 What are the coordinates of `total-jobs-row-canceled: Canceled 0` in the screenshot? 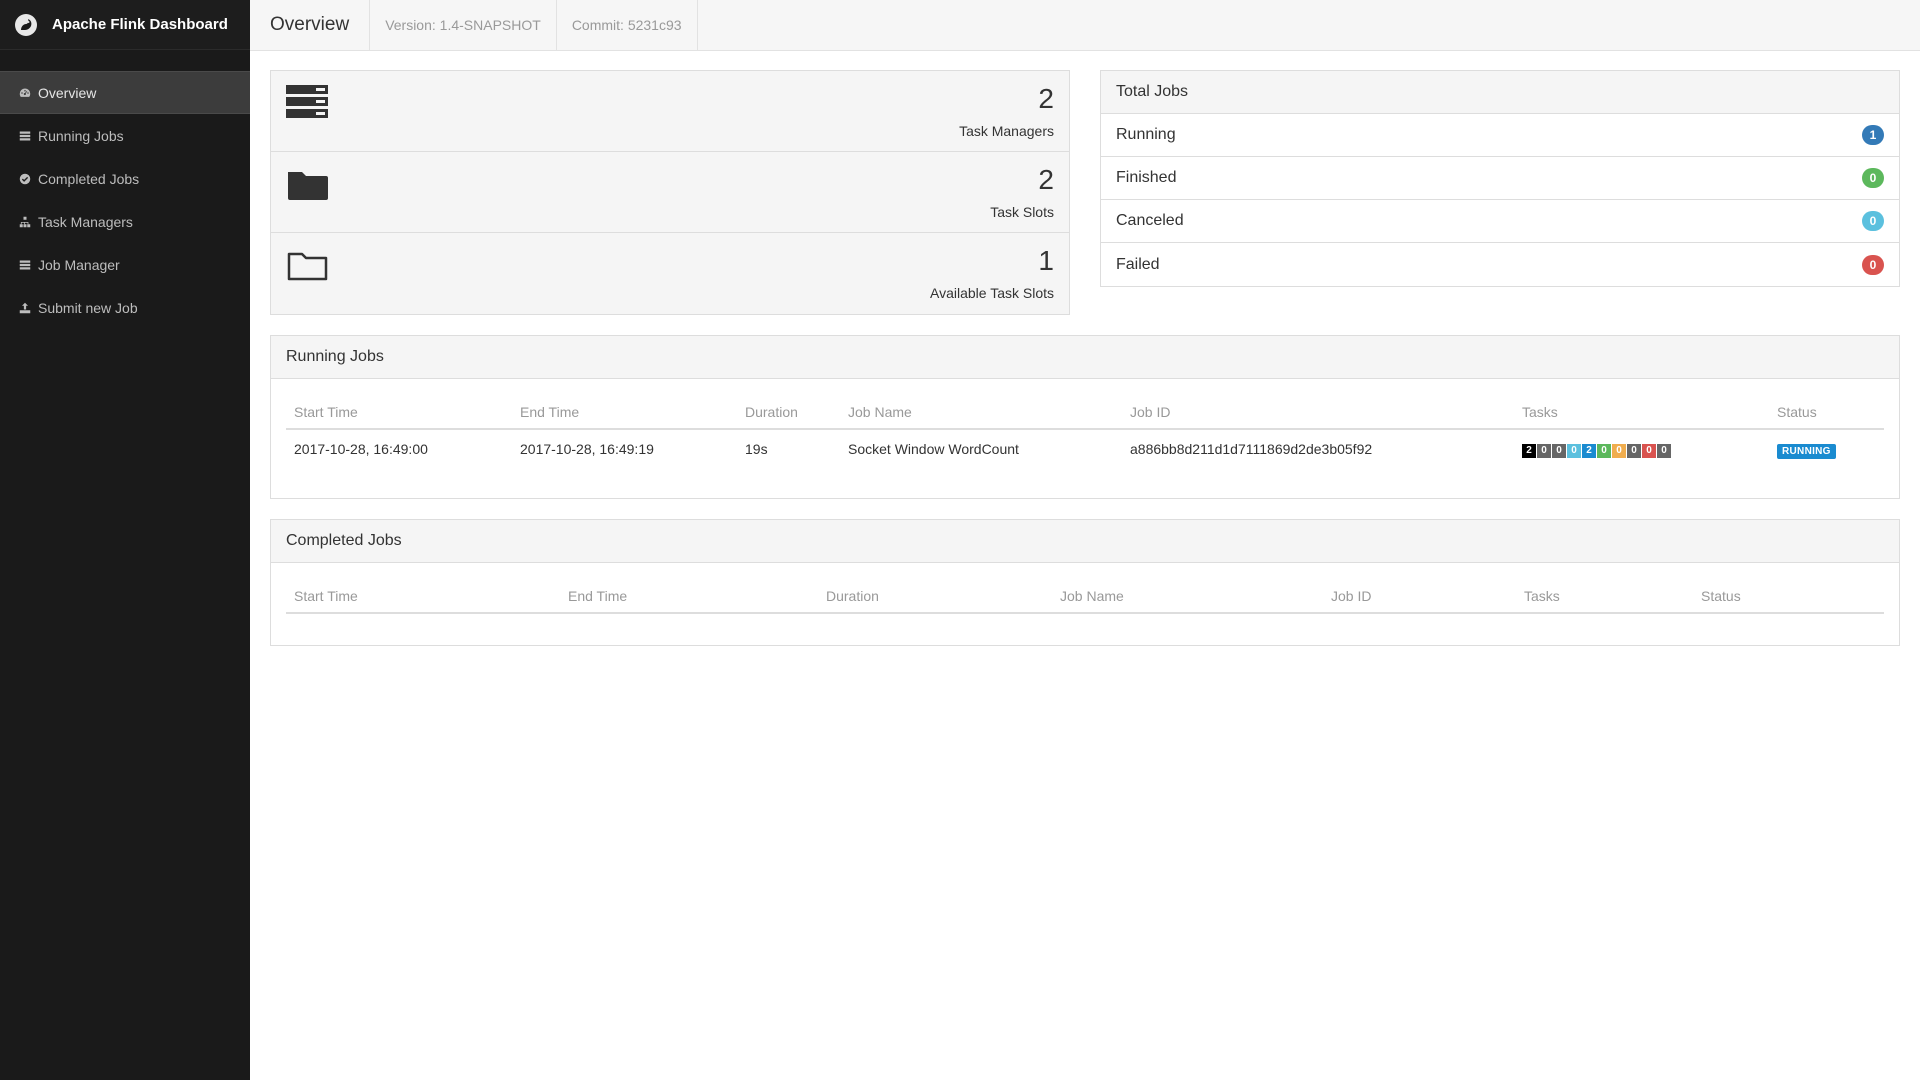 It's located at (1500, 221).